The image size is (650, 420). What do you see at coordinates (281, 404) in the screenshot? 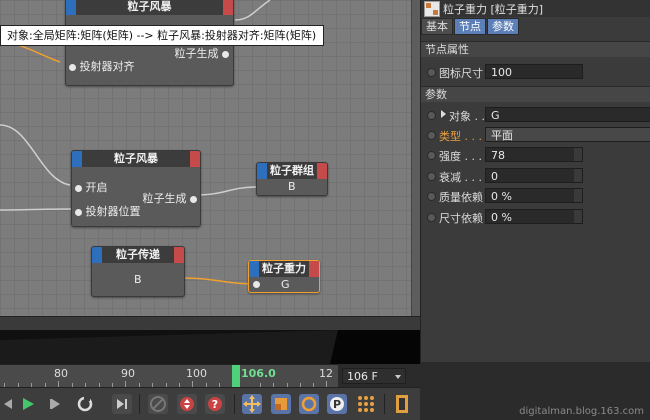
I see `scale-icon` at bounding box center [281, 404].